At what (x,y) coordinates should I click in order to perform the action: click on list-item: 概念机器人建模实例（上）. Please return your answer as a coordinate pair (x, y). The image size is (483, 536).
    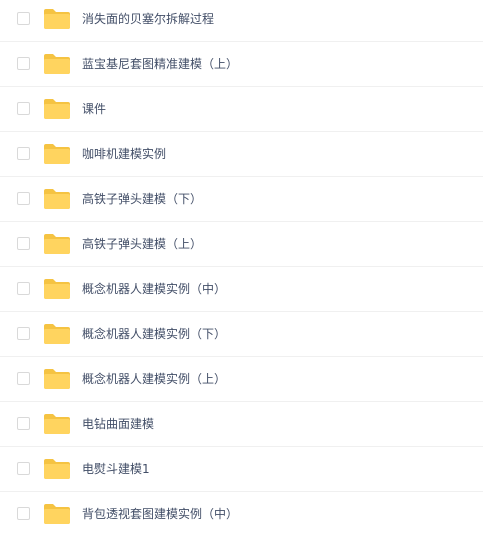
    Looking at the image, I should click on (241, 379).